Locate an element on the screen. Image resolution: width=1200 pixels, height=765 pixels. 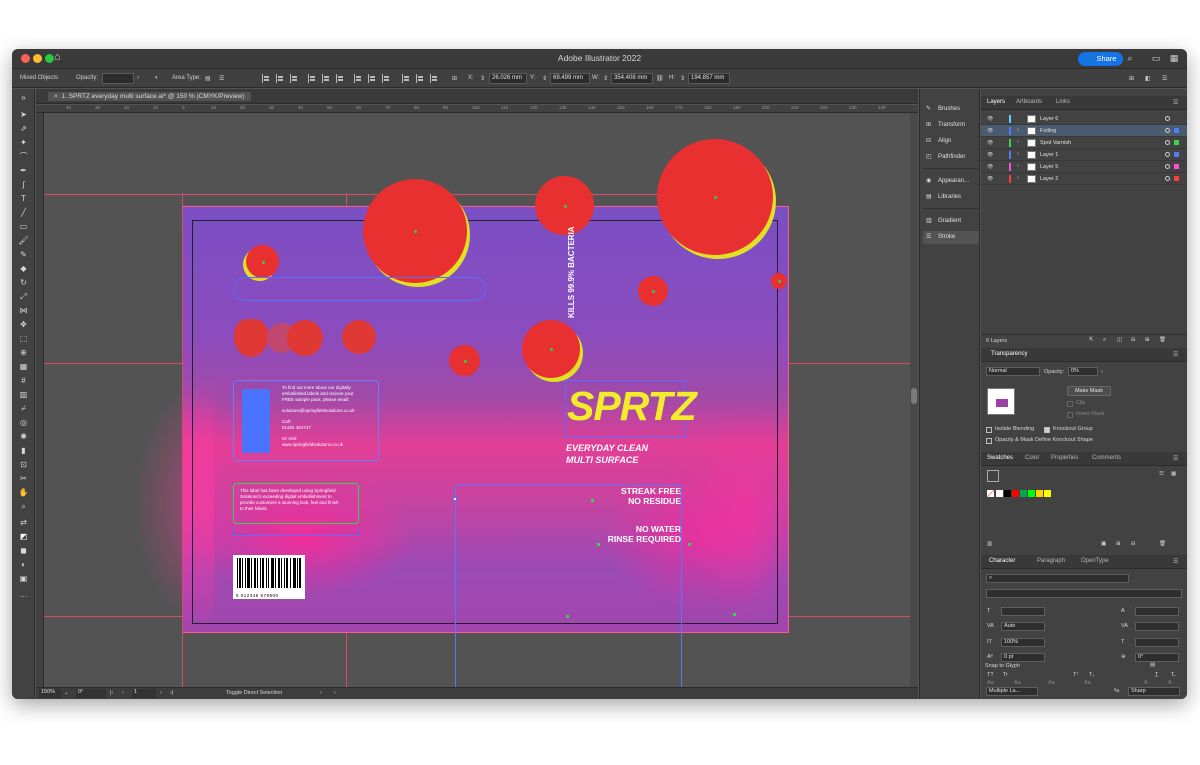
magic-wand-tool-icon: ✦ is located at coordinates (23, 142).